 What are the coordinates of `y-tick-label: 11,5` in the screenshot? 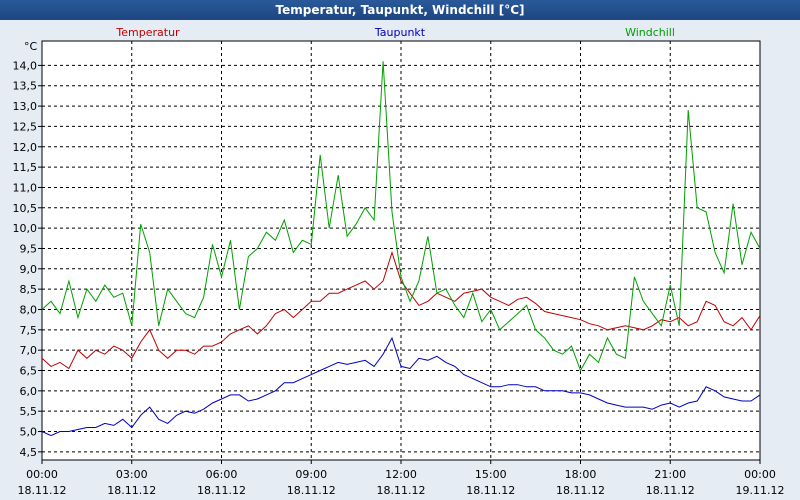 It's located at (25, 167).